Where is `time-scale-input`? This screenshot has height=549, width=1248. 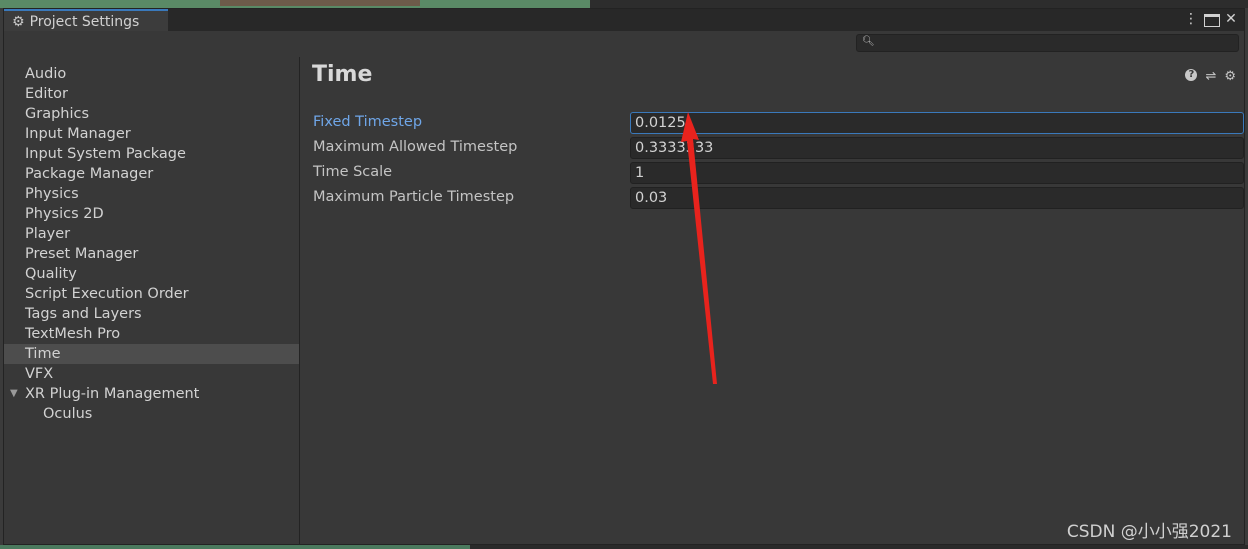
time-scale-input is located at coordinates (937, 173).